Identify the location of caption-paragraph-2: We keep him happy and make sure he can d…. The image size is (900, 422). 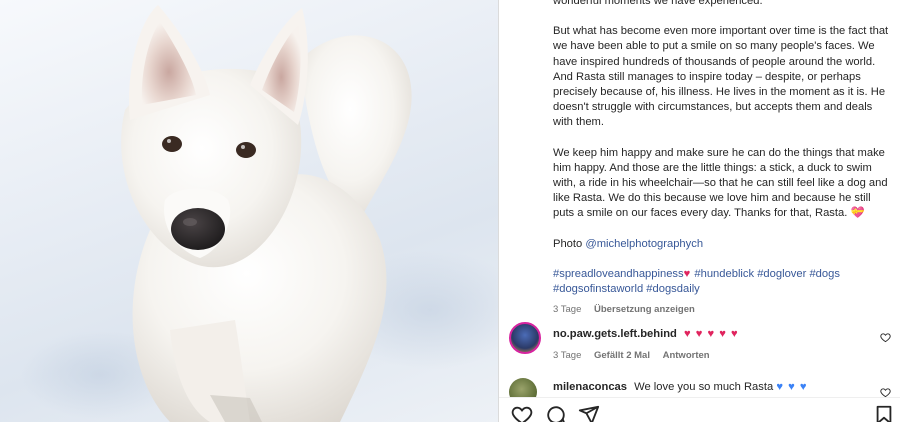
(723, 184).